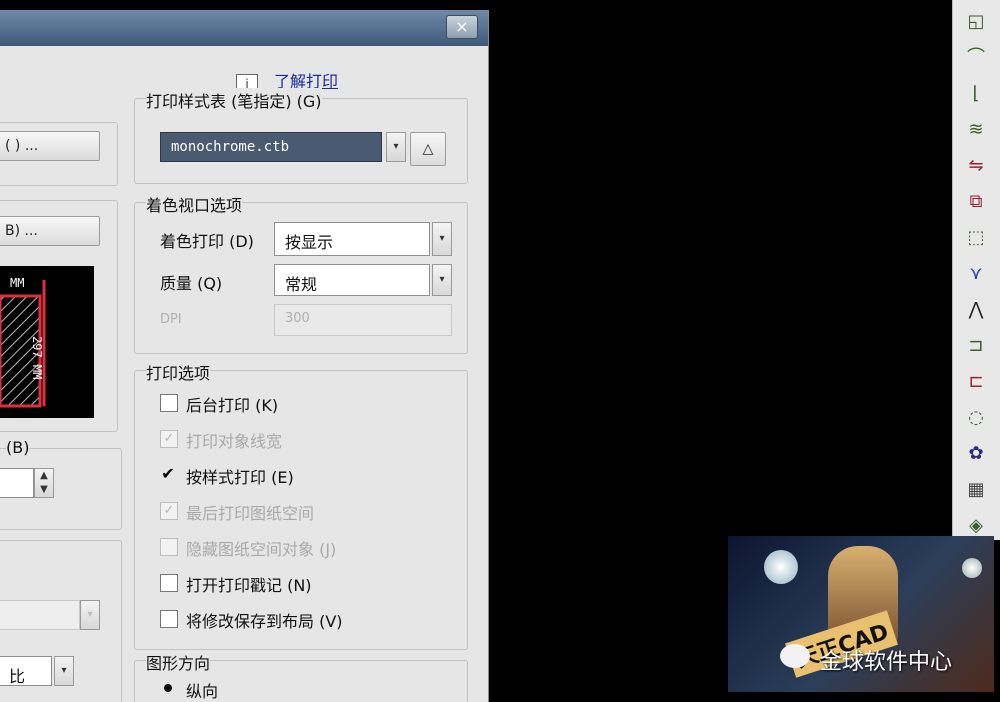 Image resolution: width=1000 pixels, height=702 pixels. I want to click on quality-combo: 常规, so click(352, 280).